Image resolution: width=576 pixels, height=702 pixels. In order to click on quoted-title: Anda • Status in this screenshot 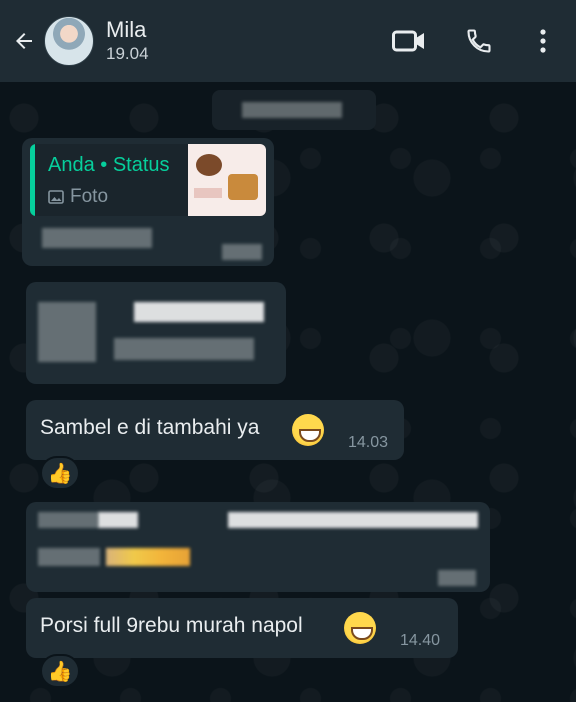, I will do `click(109, 165)`.